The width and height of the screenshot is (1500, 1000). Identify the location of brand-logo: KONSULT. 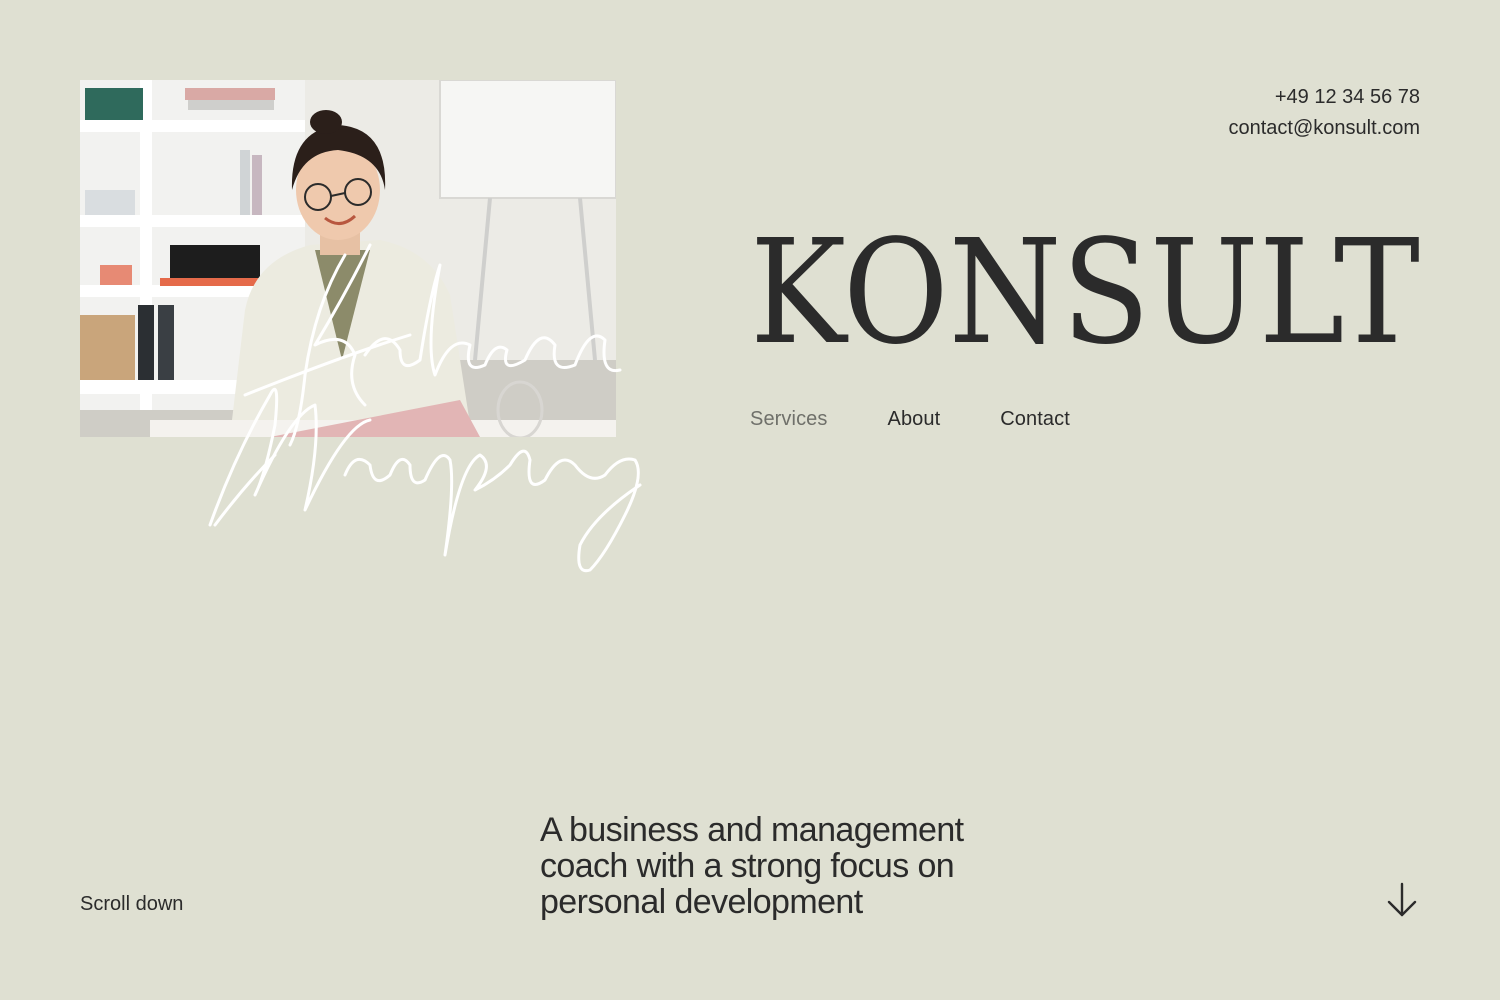
(1086, 292).